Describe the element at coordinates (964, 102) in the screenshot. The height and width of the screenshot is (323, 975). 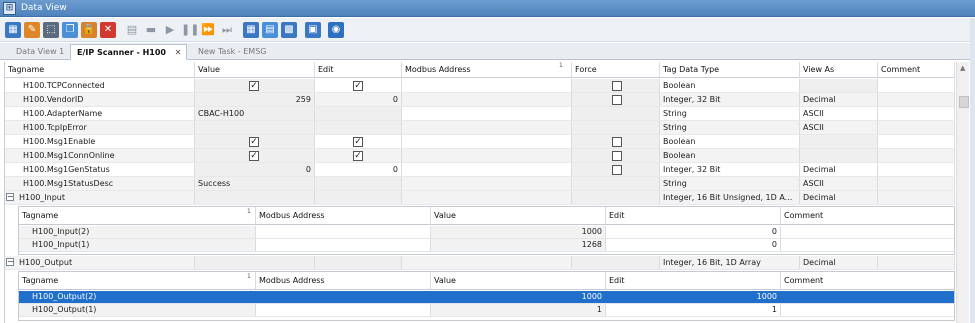
I see `scroll-thumb` at that location.